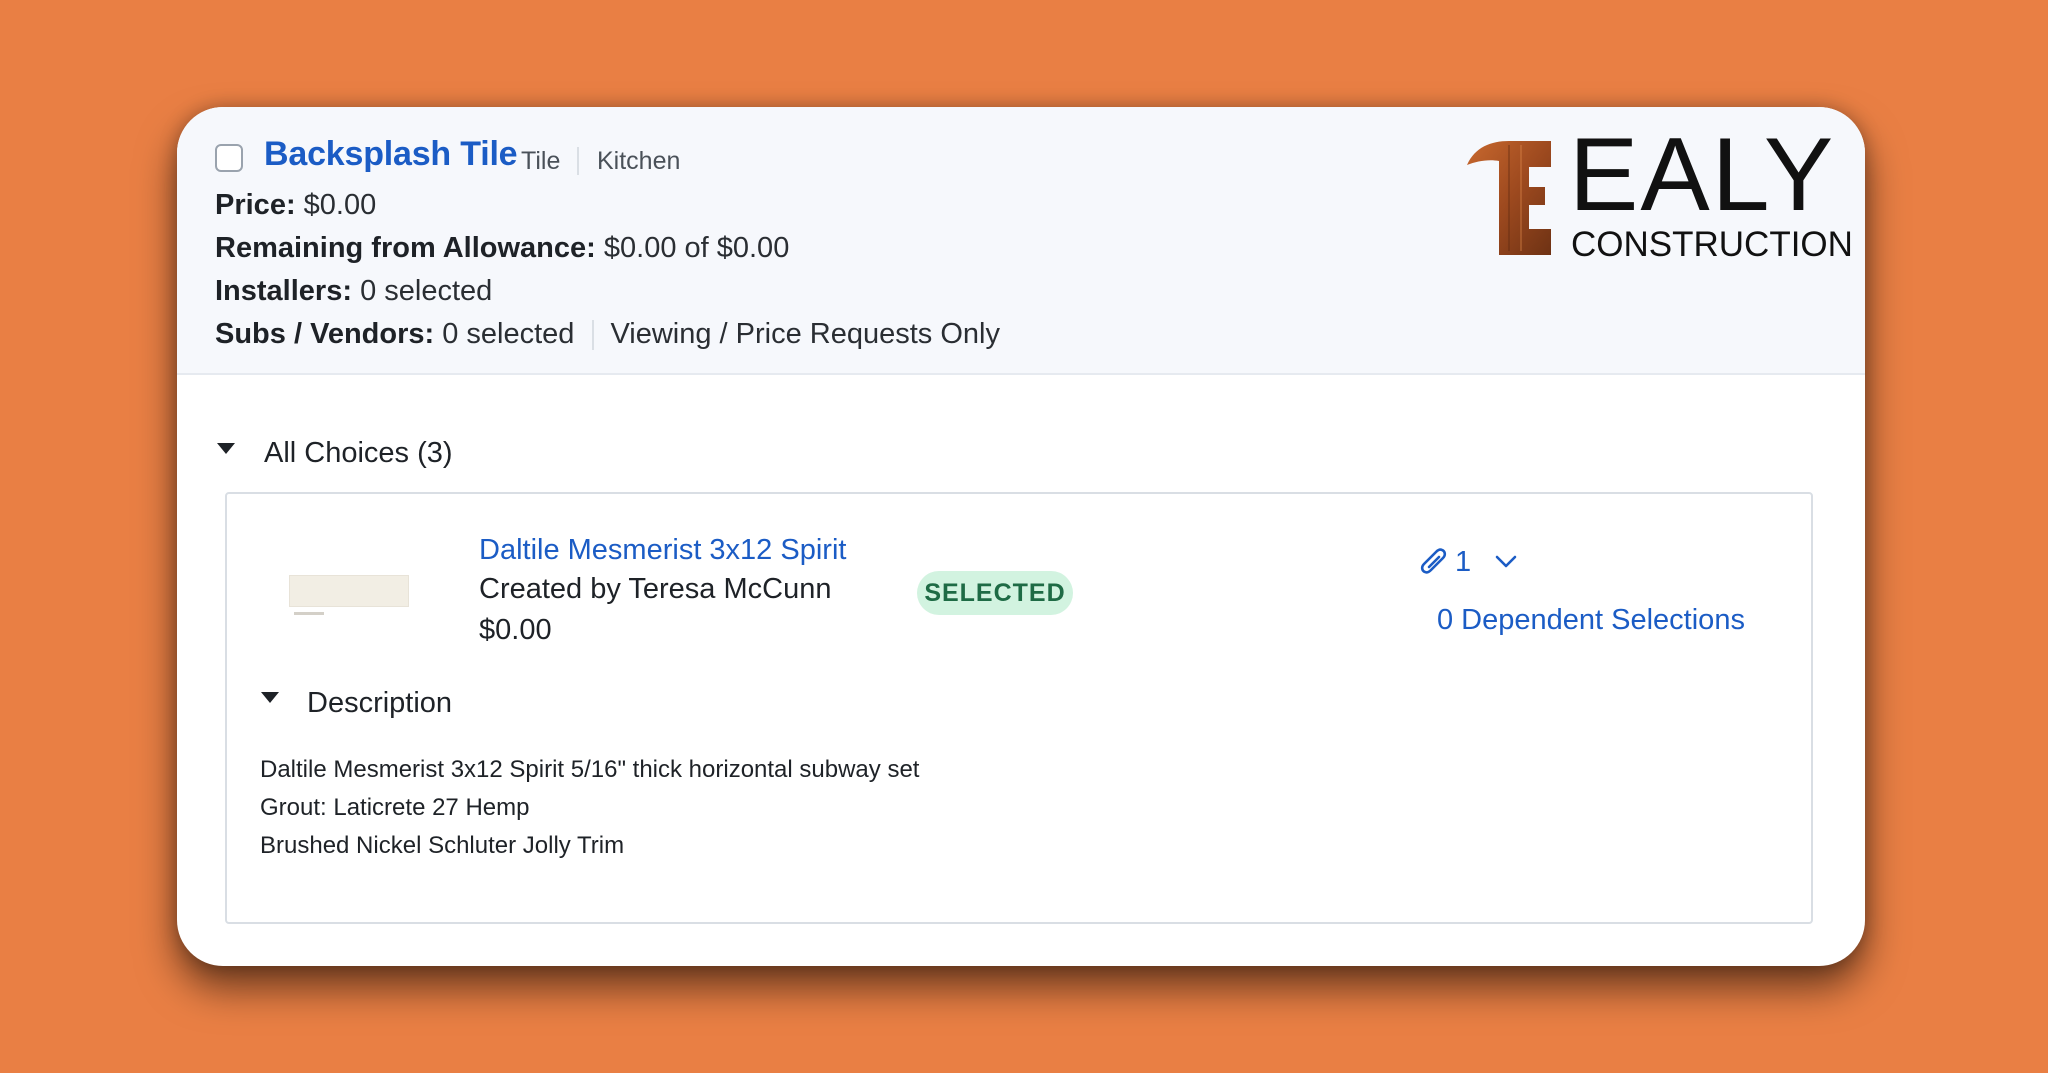  Describe the element at coordinates (541, 161) in the screenshot. I see `category-tag: Tile` at that location.